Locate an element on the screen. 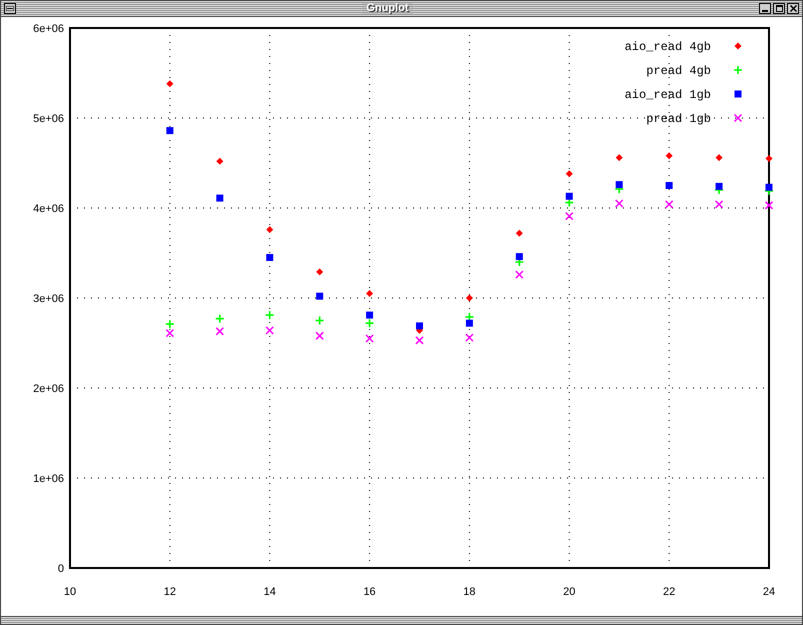 The image size is (803, 625). axis-tick-label: 0 is located at coordinates (61, 569).